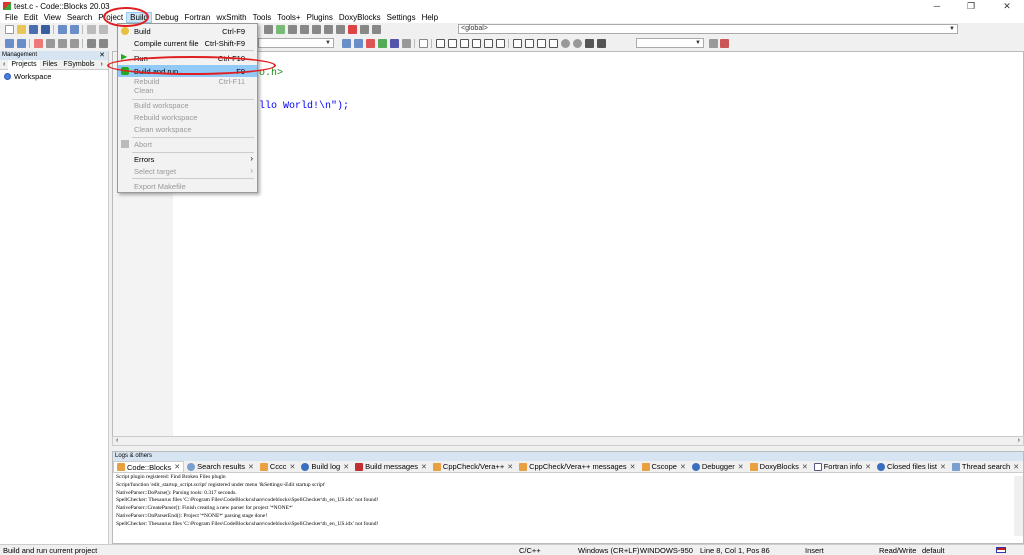  I want to click on table-icon, so click(488, 43).